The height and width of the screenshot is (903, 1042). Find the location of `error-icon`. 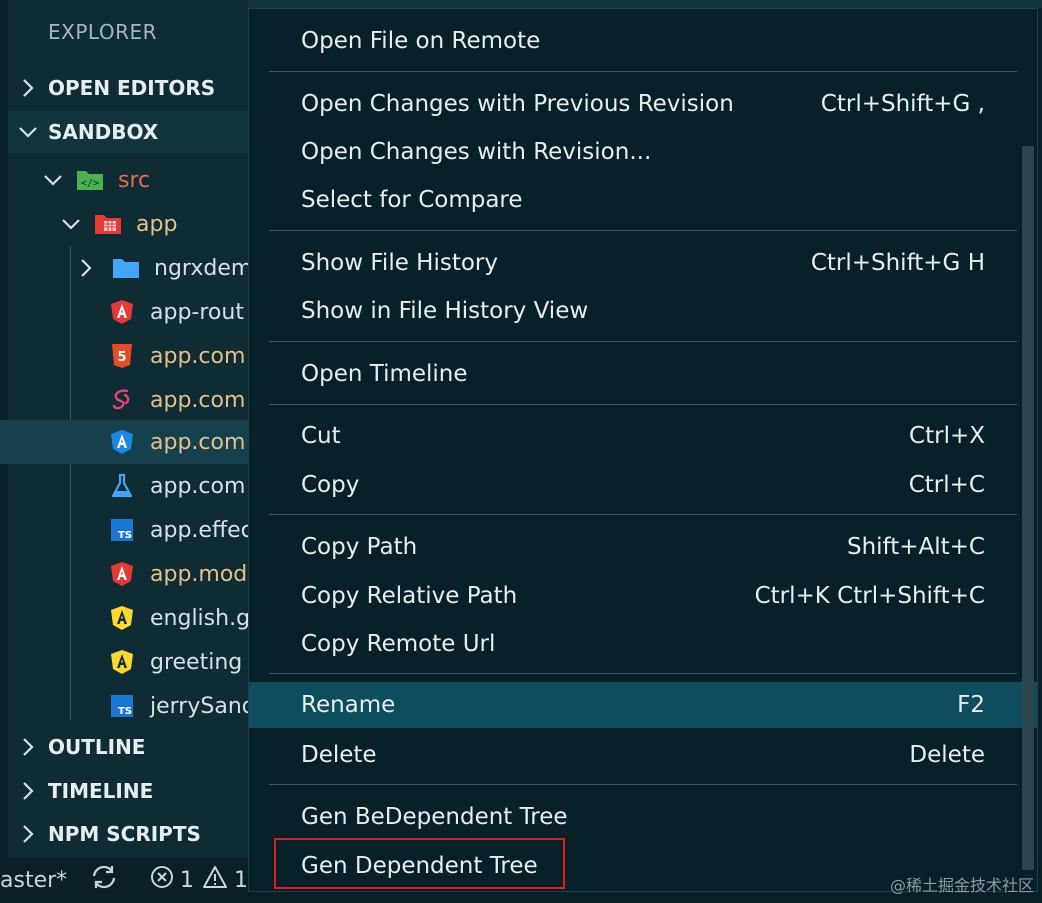

error-icon is located at coordinates (162, 880).